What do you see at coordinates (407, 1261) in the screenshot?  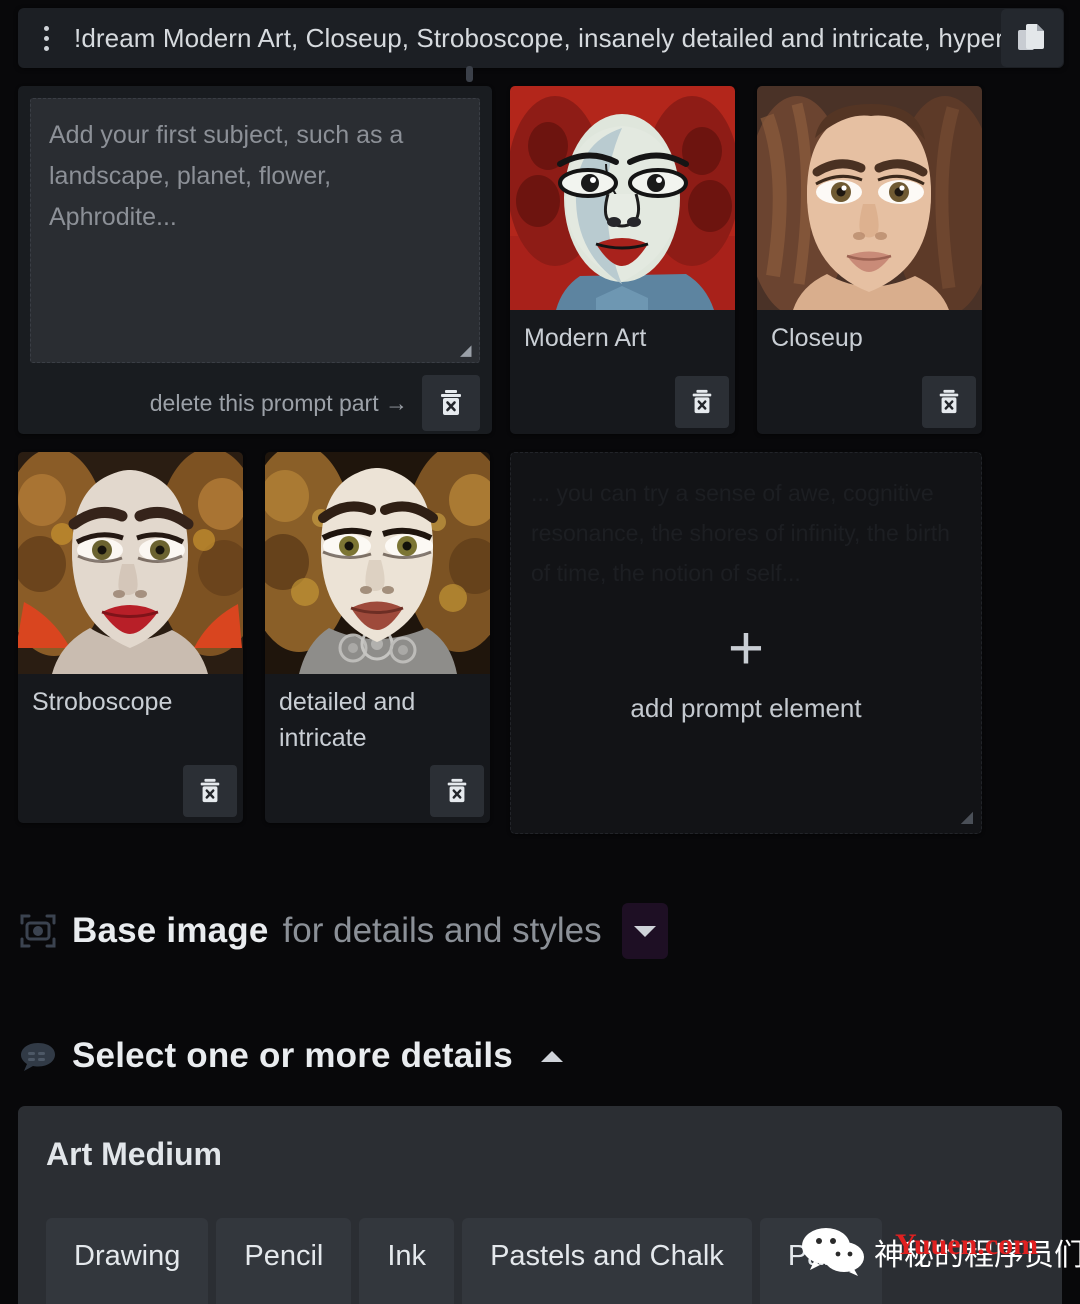 I see `art-medium-chip-ink: Ink` at bounding box center [407, 1261].